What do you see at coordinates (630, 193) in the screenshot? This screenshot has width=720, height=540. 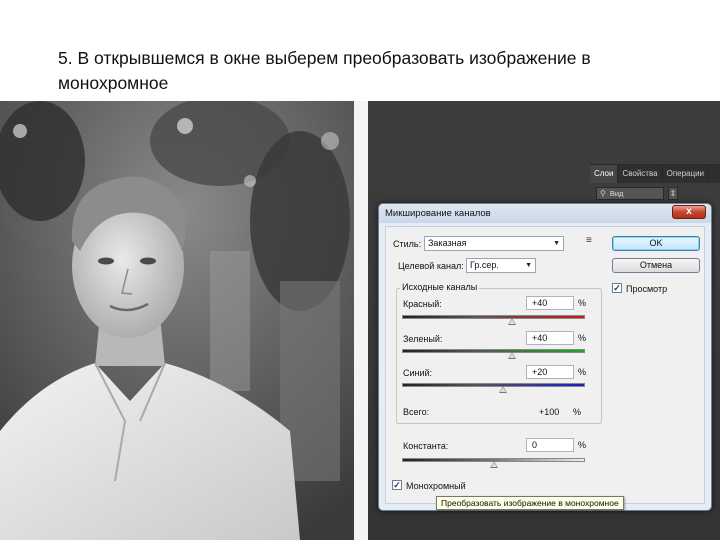 I see `layers-filter-select: ⚲ Вид` at bounding box center [630, 193].